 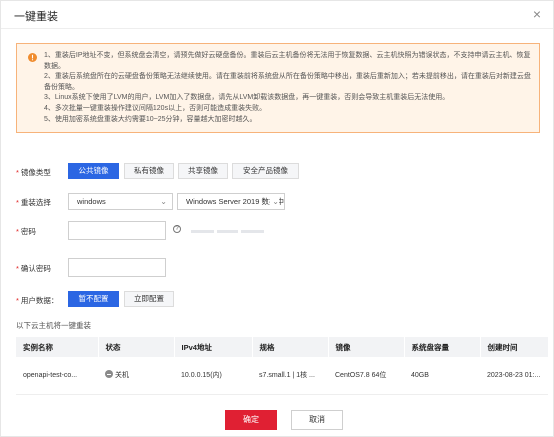 I want to click on notice-item: 4、多次批量一键重装操作建议间隔120s以上，否则可能造成重装失败。, so click(x=155, y=108).